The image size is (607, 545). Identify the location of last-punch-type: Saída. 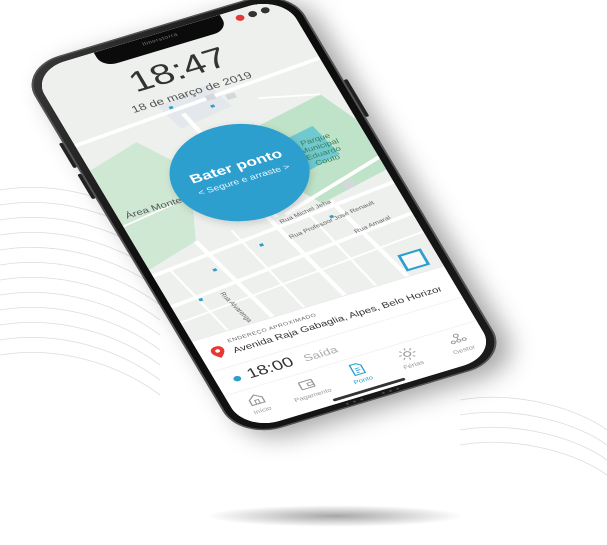
(320, 353).